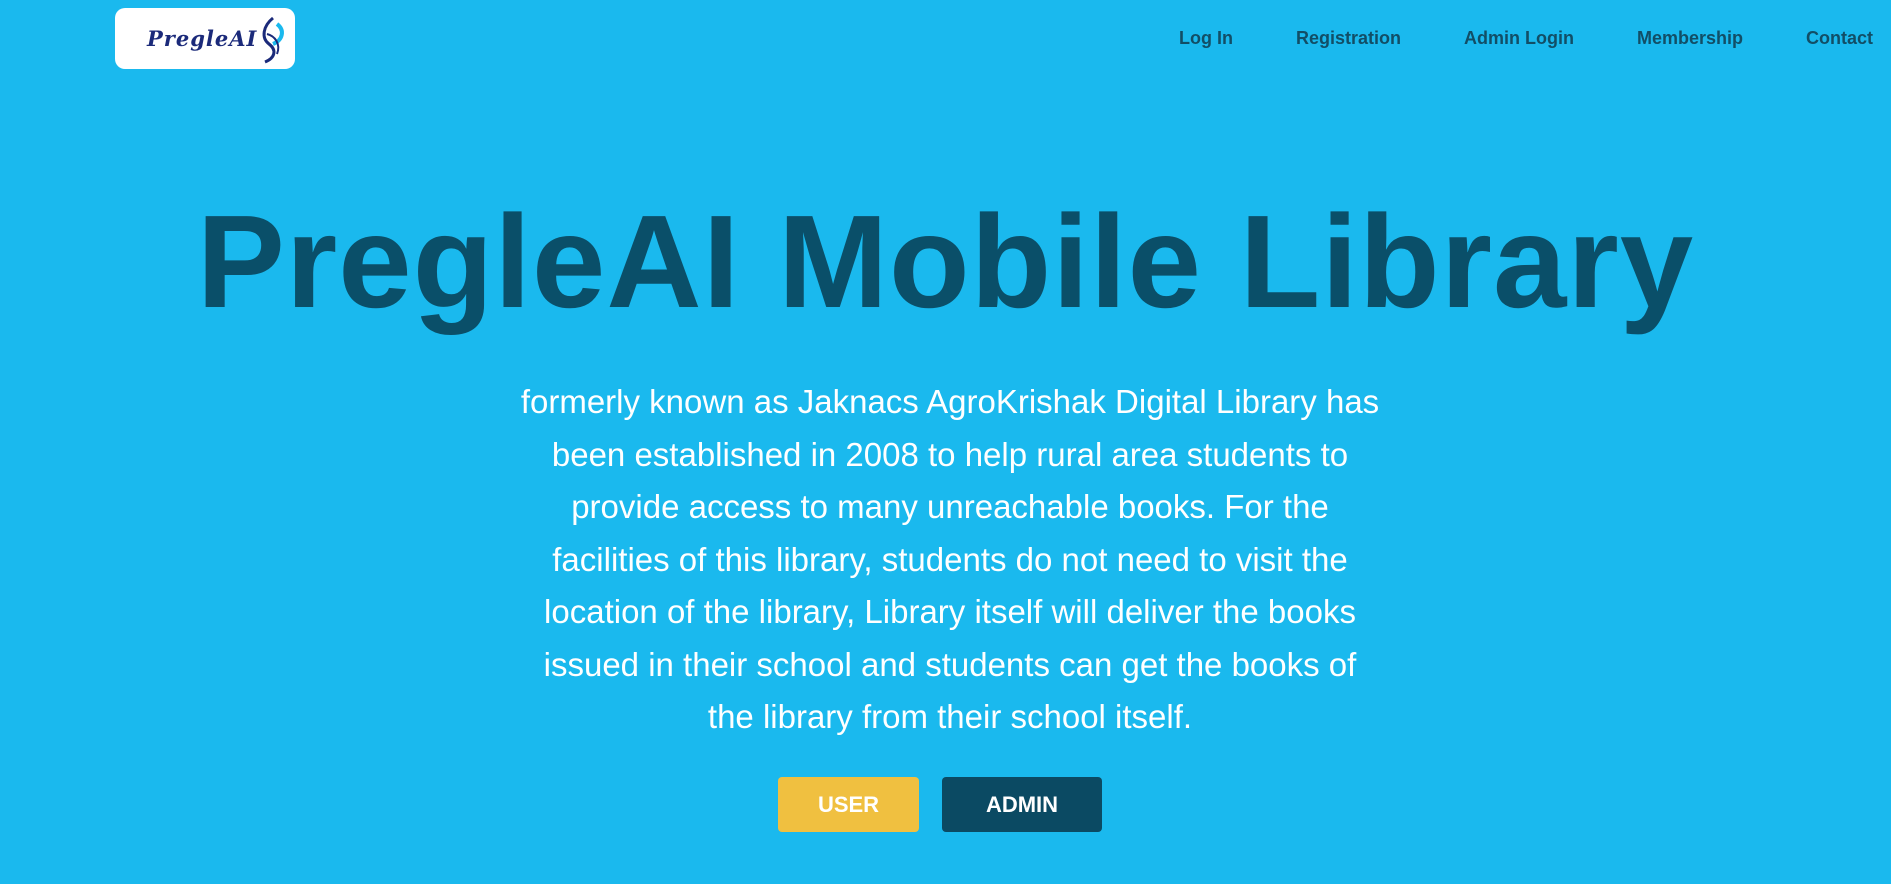  I want to click on logo: PregleAI, so click(205, 38).